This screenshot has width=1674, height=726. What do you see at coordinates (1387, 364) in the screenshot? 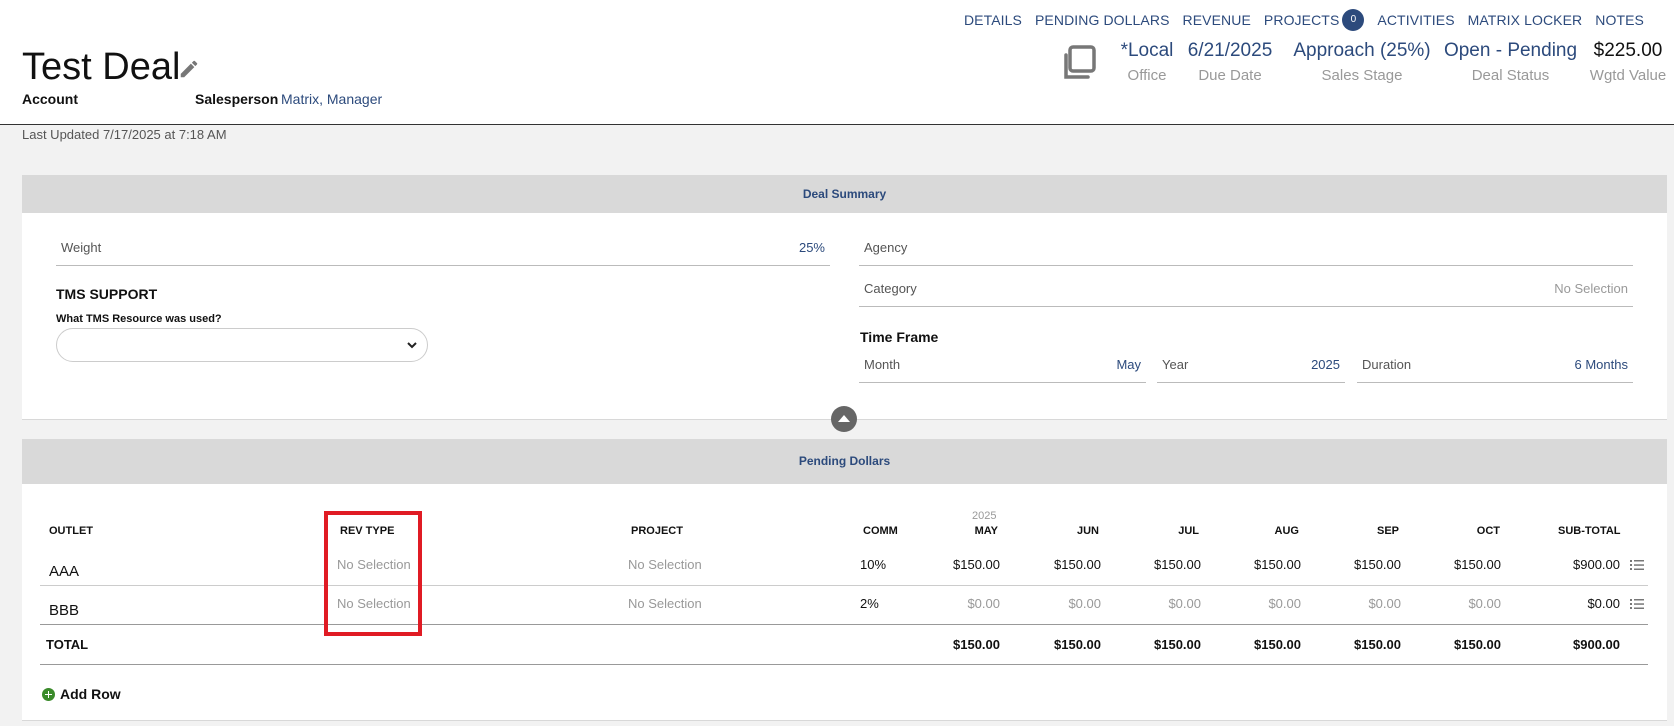
I see `duration-label: Duration` at bounding box center [1387, 364].